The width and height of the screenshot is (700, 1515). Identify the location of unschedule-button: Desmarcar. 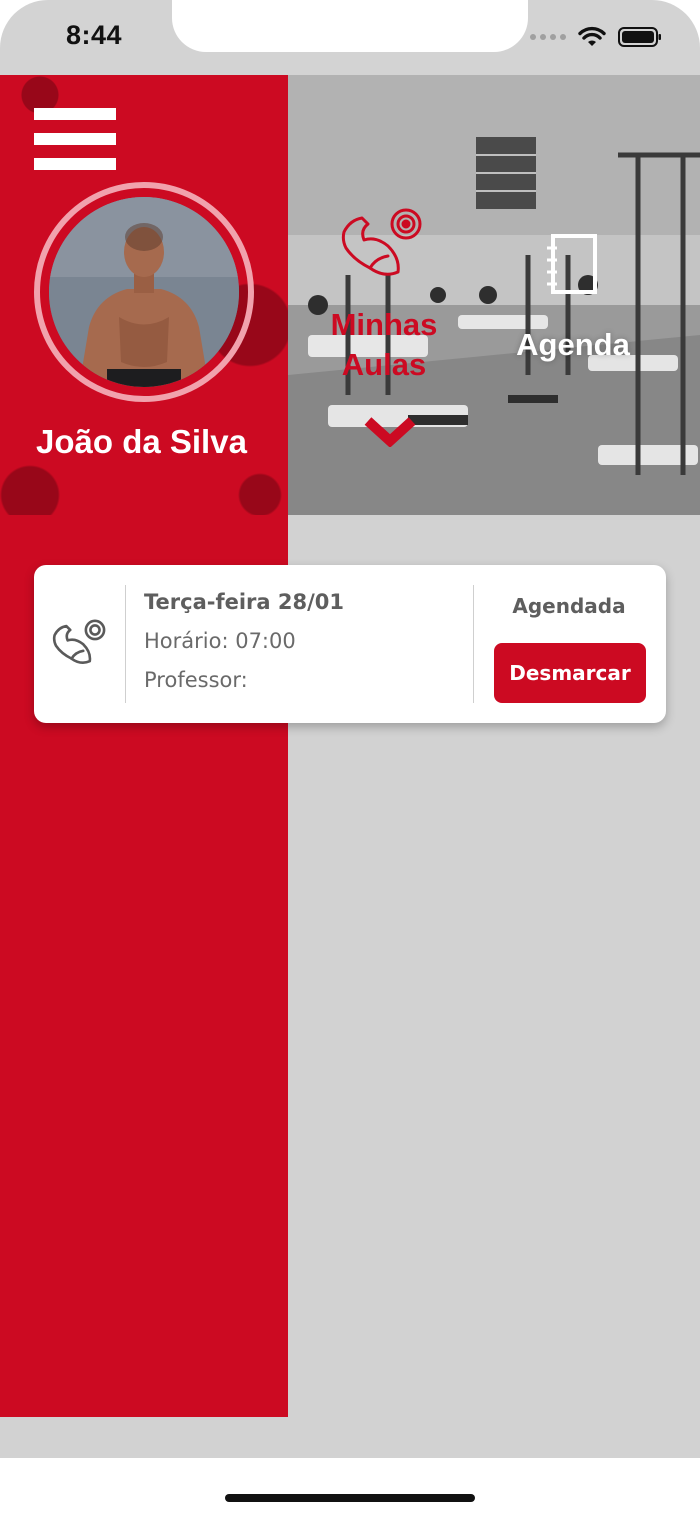
(570, 673).